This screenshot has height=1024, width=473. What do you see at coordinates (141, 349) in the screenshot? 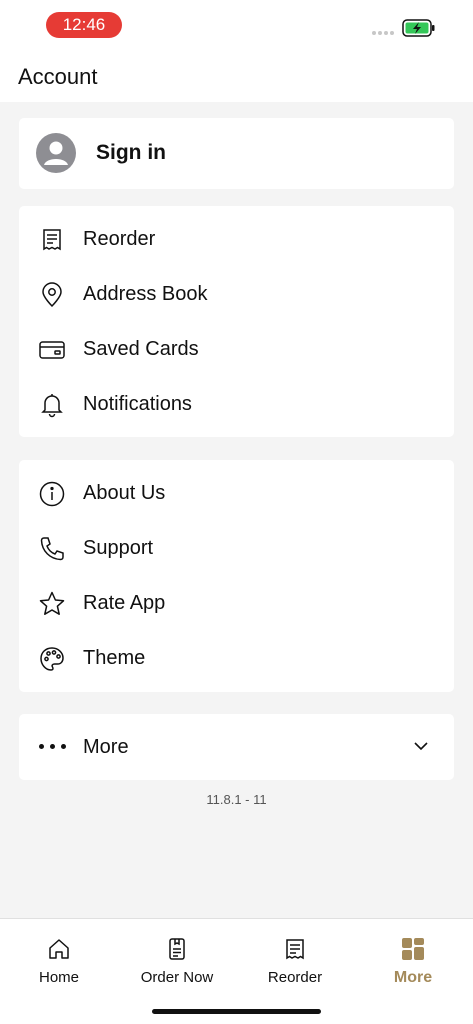
I see `menu-item-label: Saved Cards` at bounding box center [141, 349].